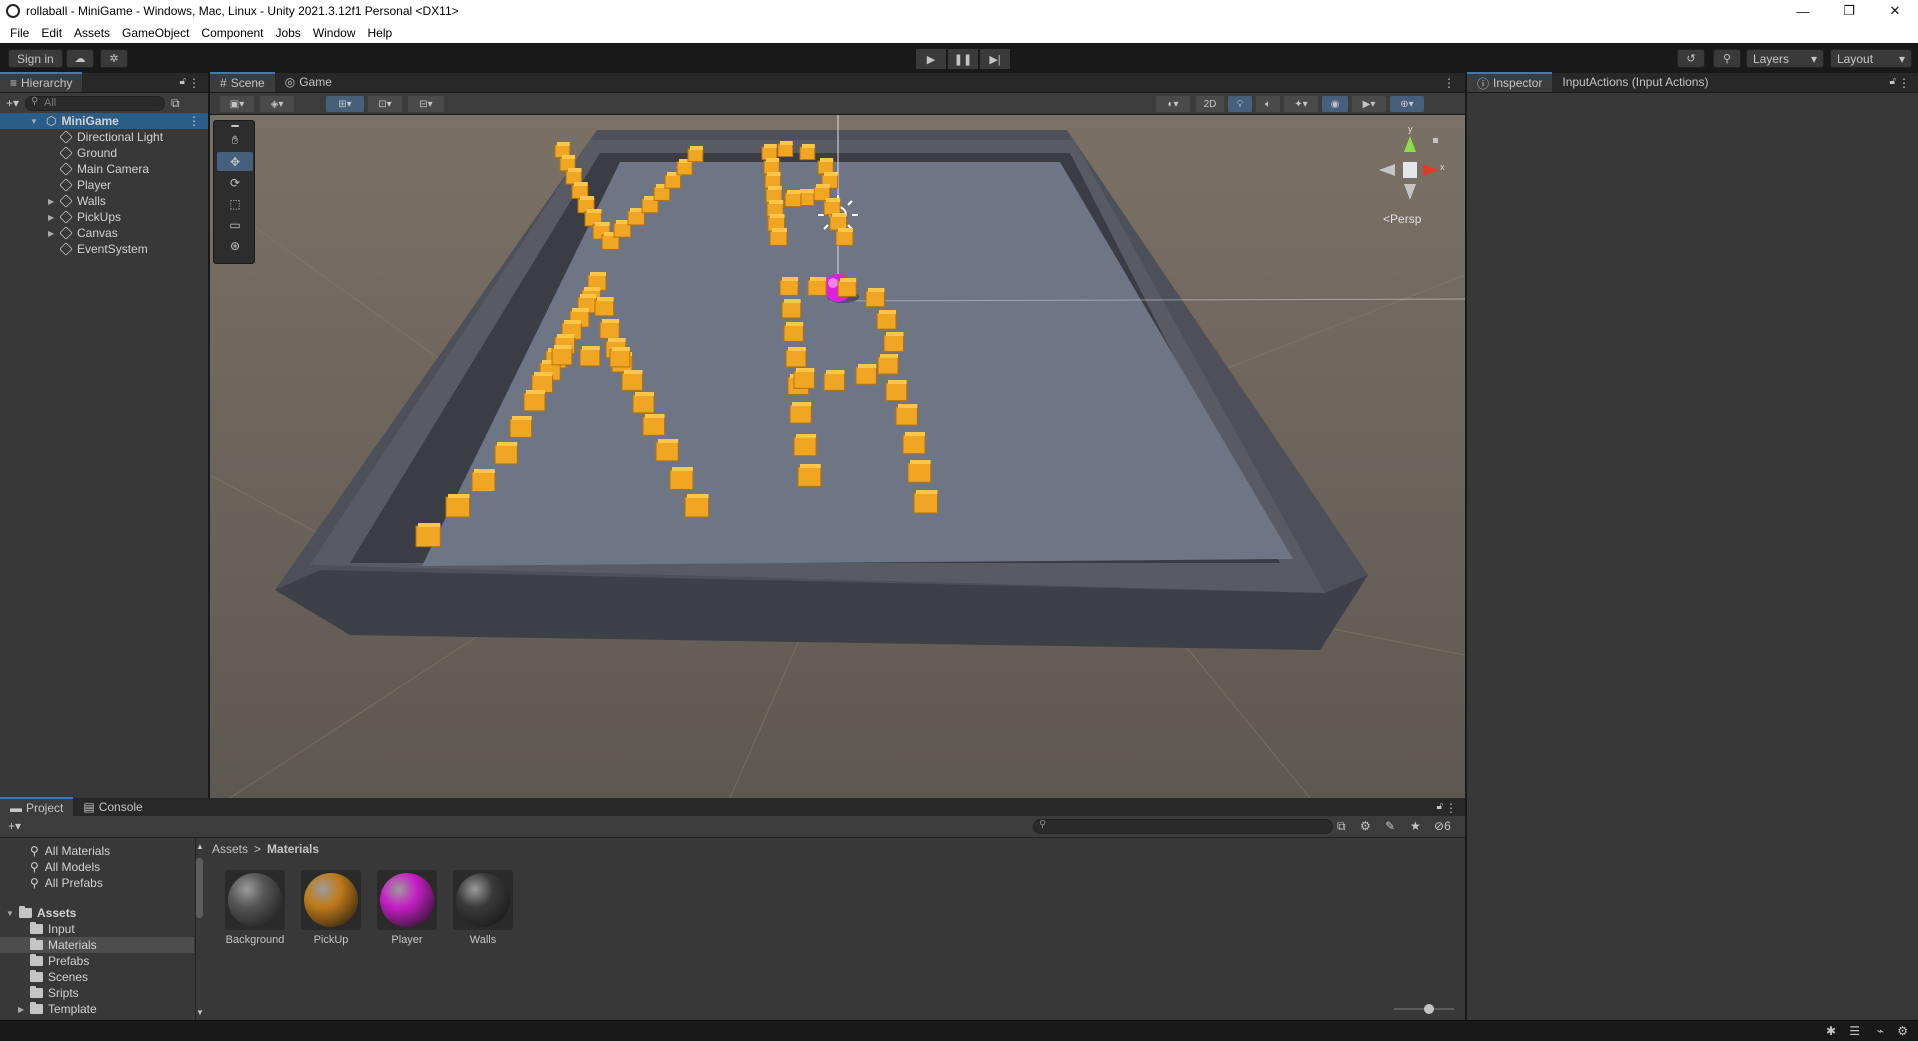 The height and width of the screenshot is (1041, 1918). I want to click on favorite-item: ⚲ All Materials, so click(70, 851).